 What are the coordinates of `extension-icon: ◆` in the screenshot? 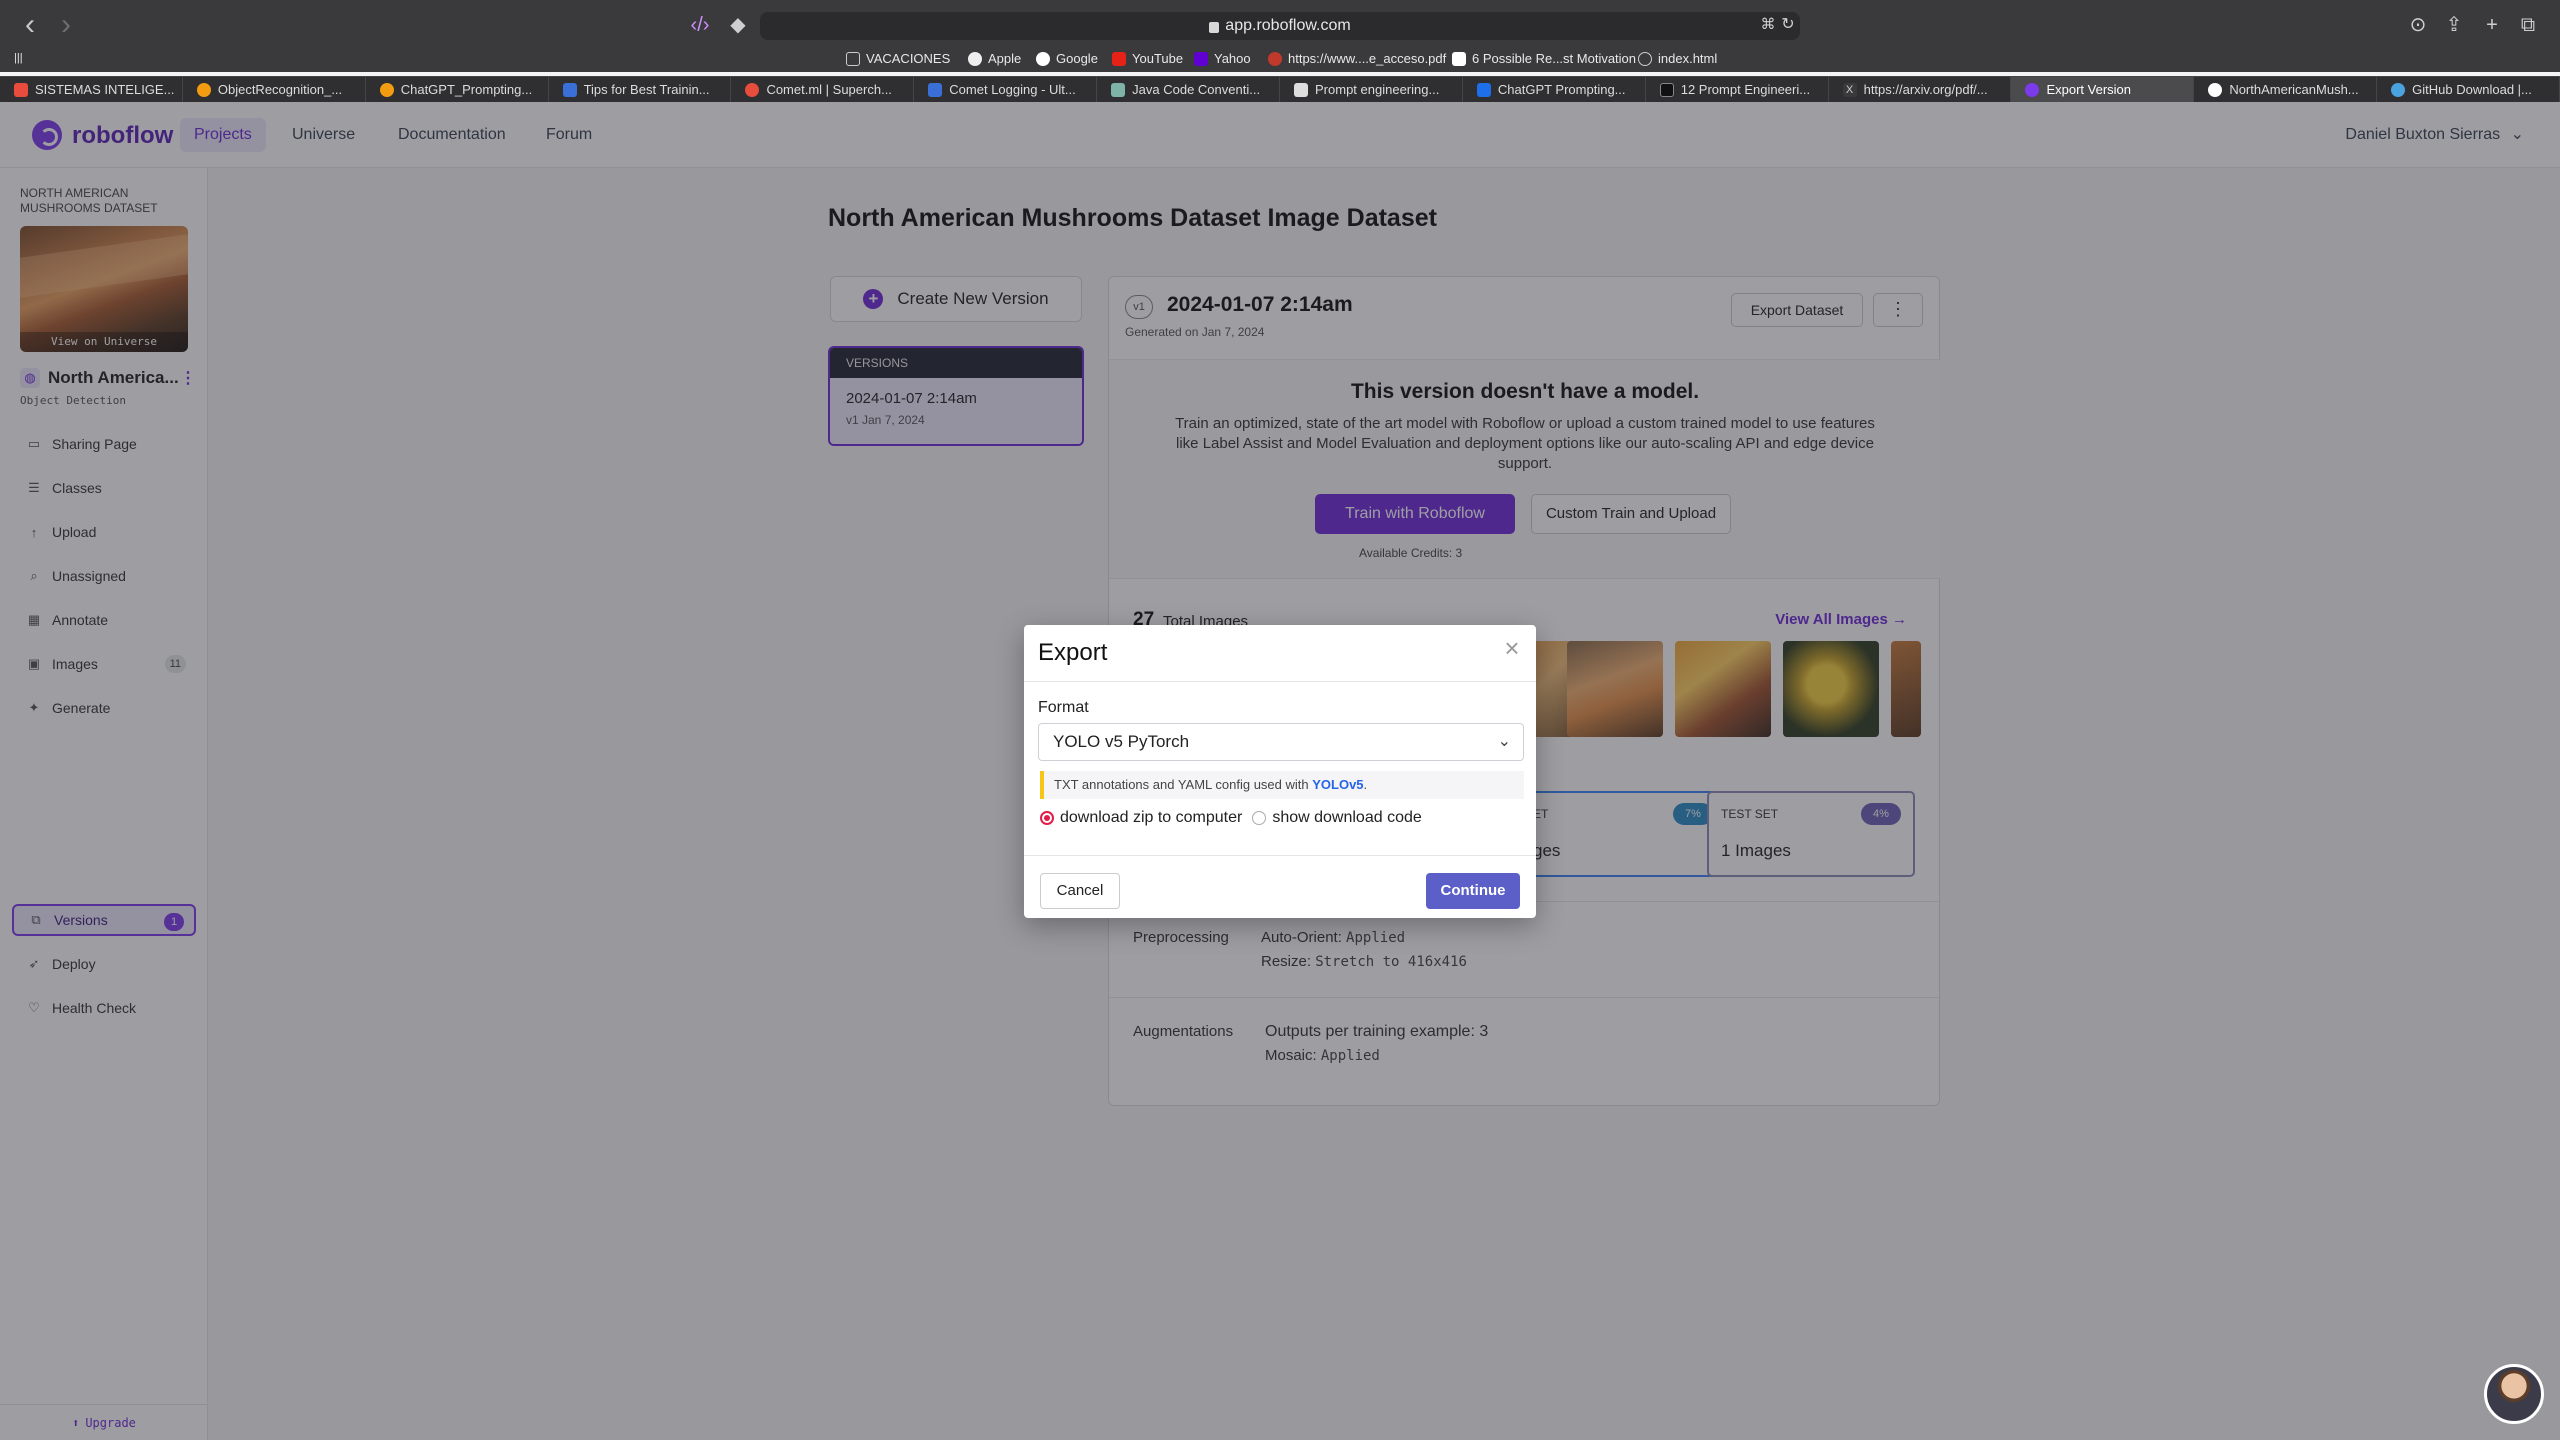 It's located at (738, 25).